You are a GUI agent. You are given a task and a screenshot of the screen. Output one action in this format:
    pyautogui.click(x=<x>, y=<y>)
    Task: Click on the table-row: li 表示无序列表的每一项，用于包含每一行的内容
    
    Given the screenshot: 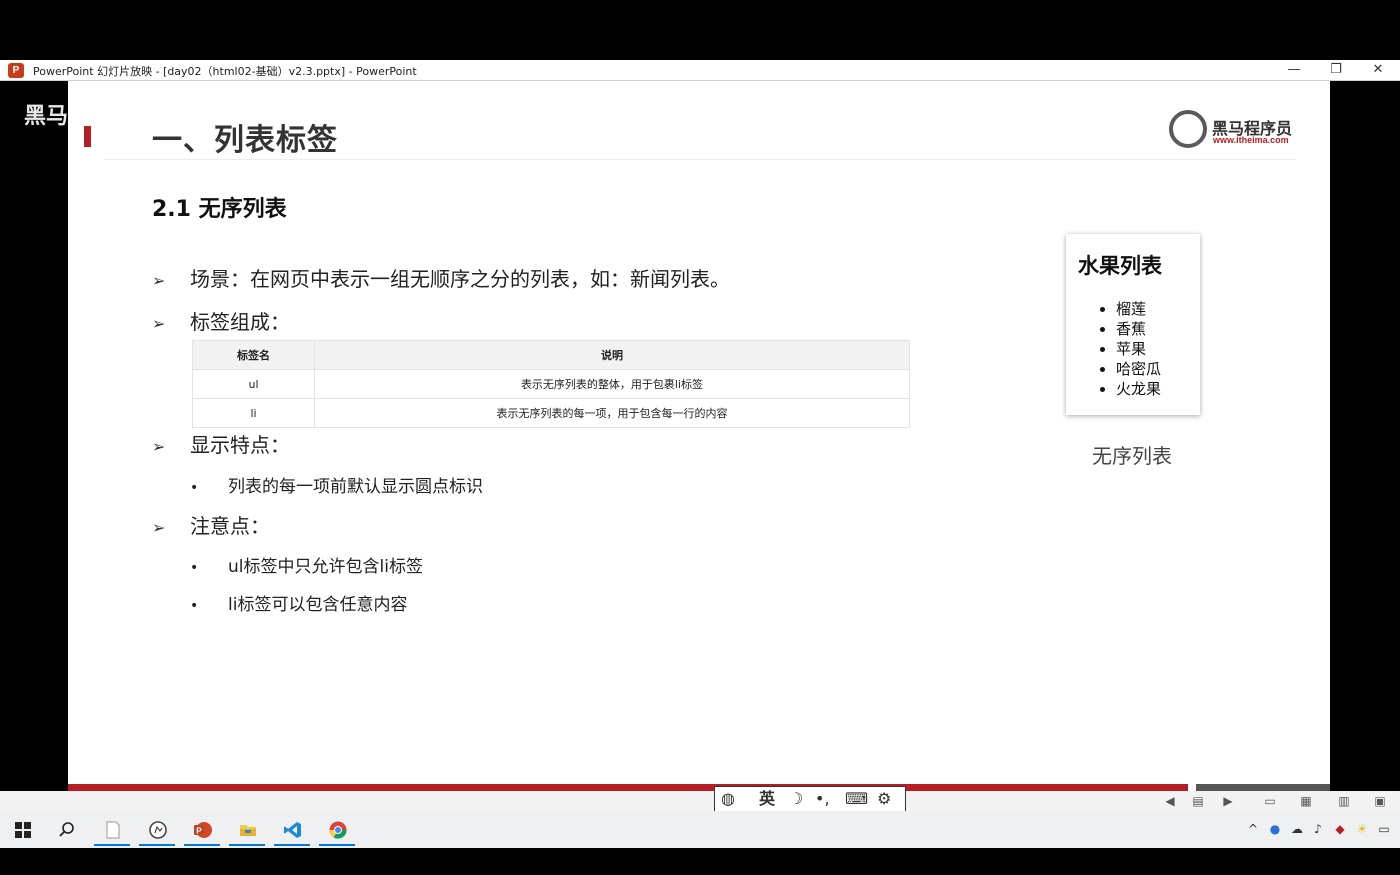 What is the action you would take?
    pyautogui.click(x=551, y=413)
    